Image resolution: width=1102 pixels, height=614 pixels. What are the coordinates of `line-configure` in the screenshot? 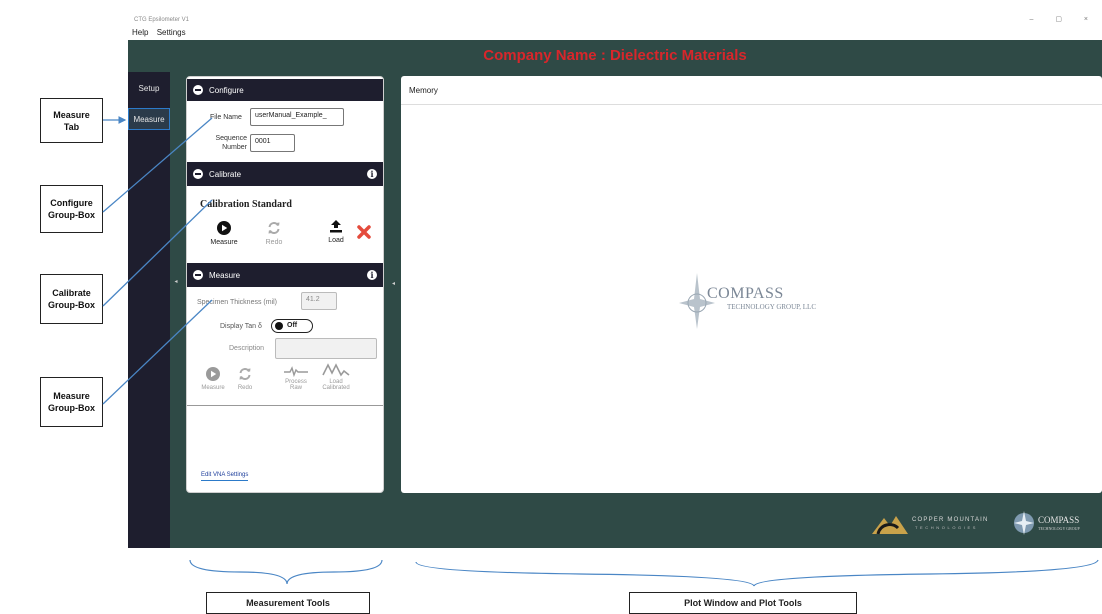 It's located at (157, 165).